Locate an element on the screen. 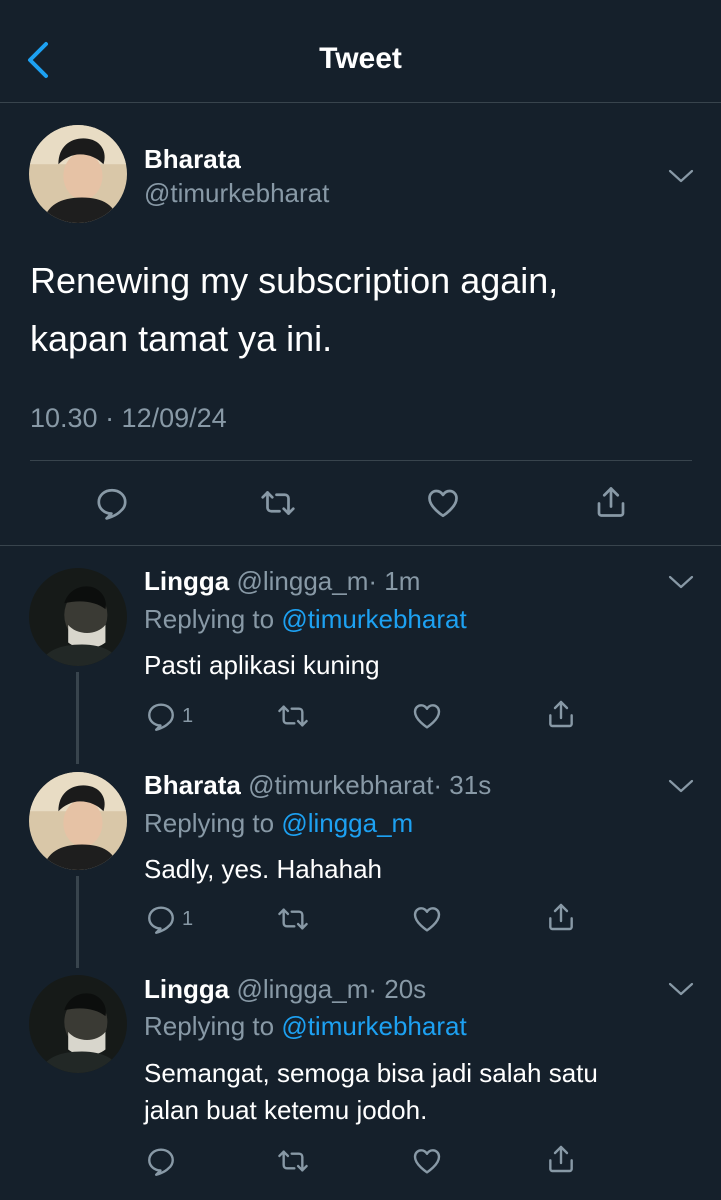 The height and width of the screenshot is (1200, 721). reply-header: Bharata @timurkebharat· 31s is located at coordinates (317, 785).